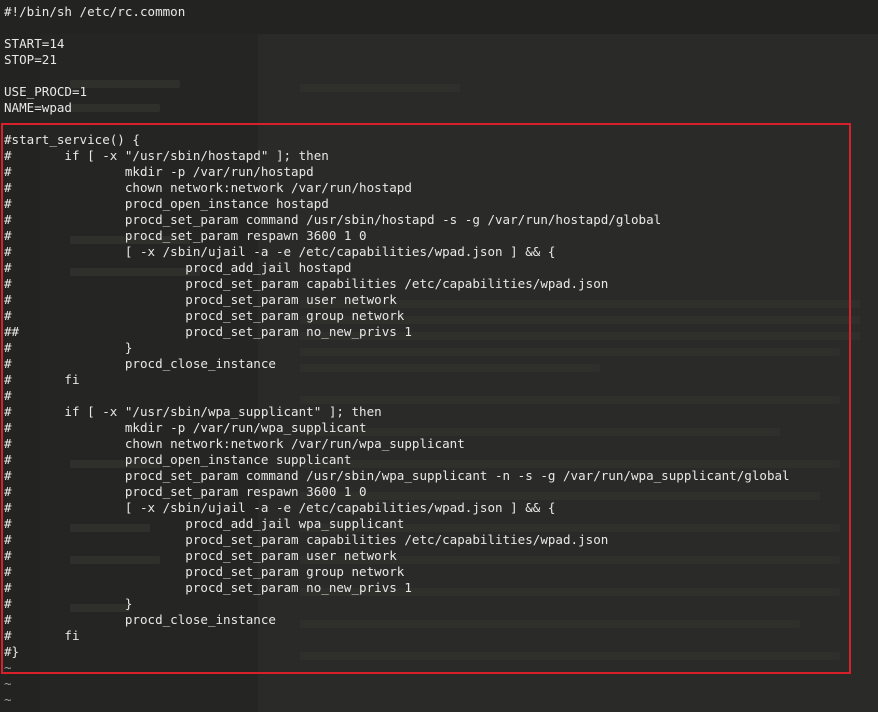 The image size is (878, 712). Describe the element at coordinates (95, 11) in the screenshot. I see `shebang-line: #!/bin/sh /etc/rc.common` at that location.